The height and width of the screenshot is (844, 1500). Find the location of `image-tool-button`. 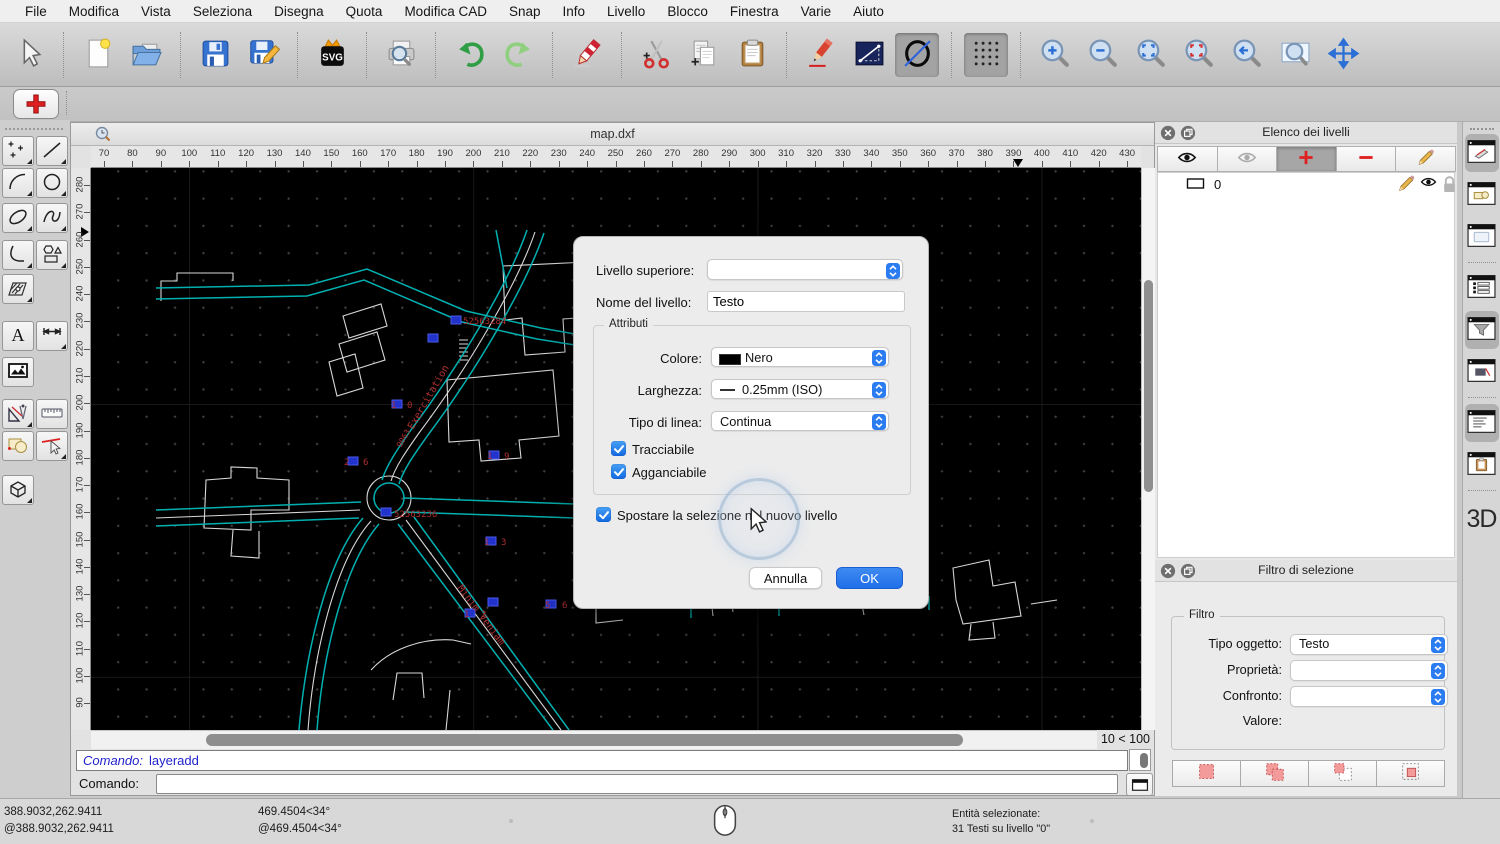

image-tool-button is located at coordinates (18, 372).